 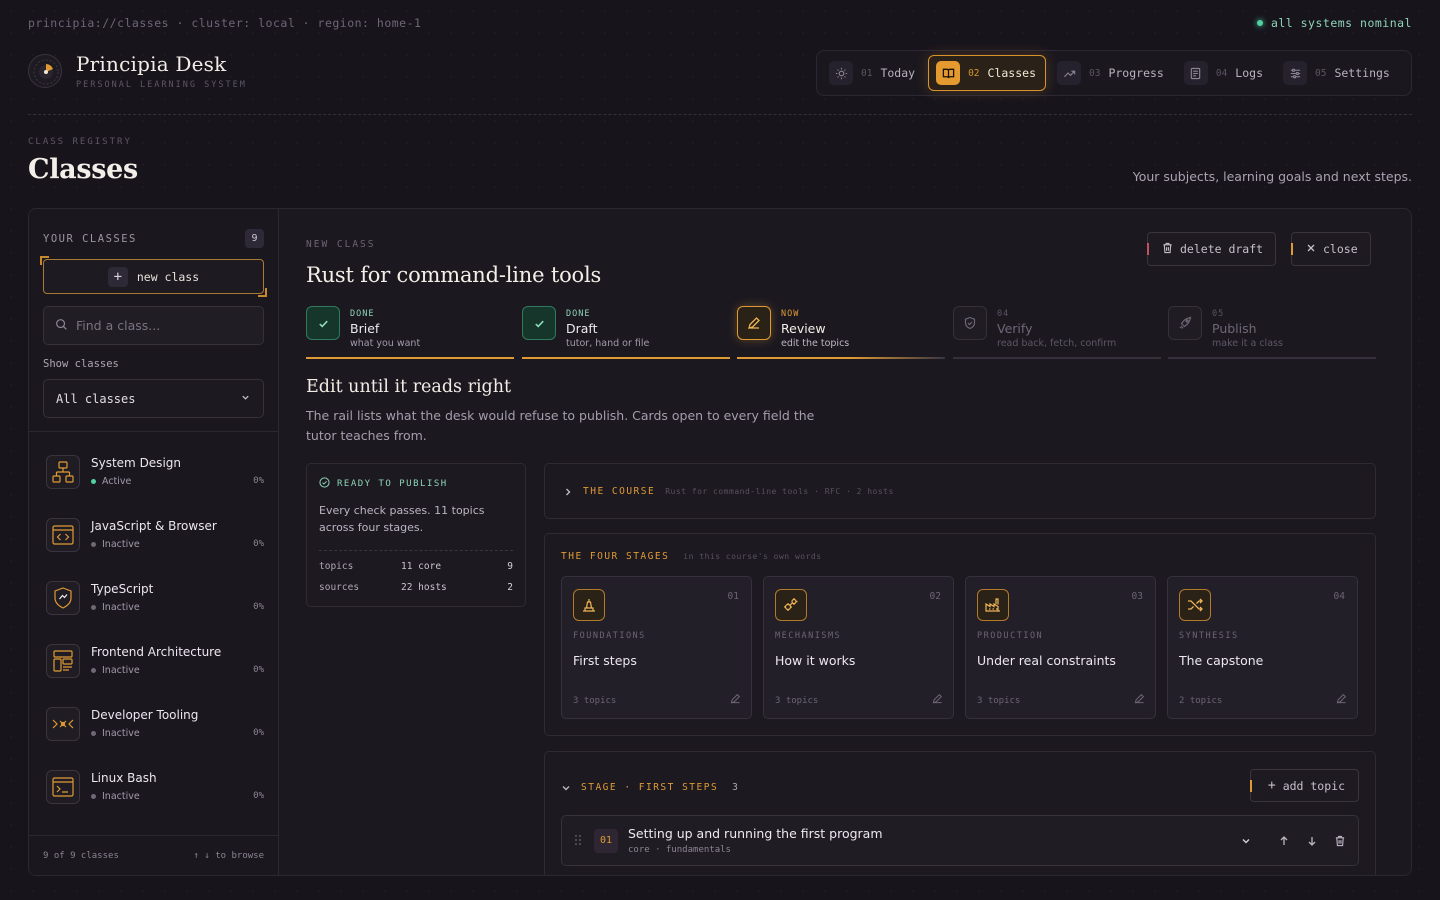 What do you see at coordinates (1304, 785) in the screenshot?
I see `add-topic-button: + add topic` at bounding box center [1304, 785].